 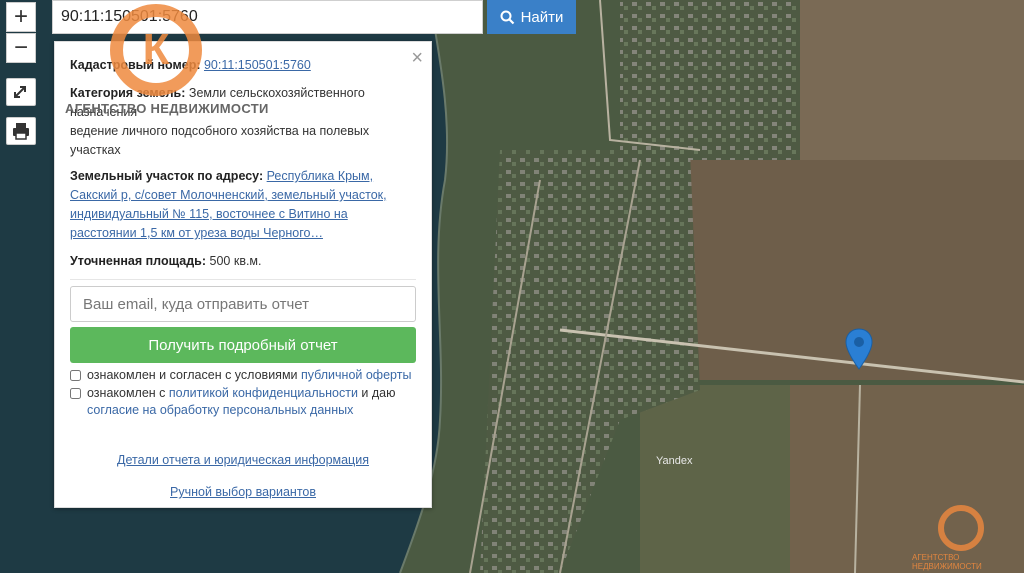 What do you see at coordinates (167, 176) in the screenshot?
I see `address-label: Земельный участок по адресу:` at bounding box center [167, 176].